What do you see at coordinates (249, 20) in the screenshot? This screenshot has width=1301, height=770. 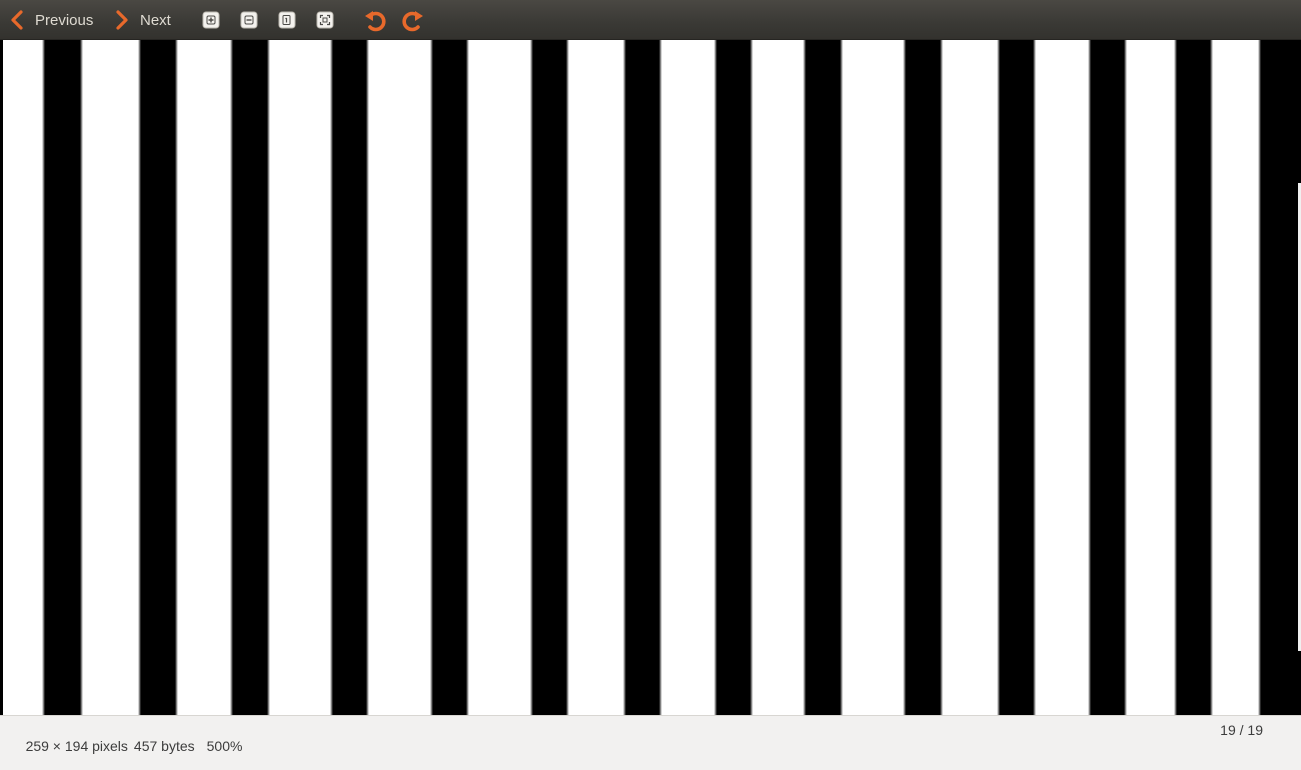 I see `zoom-out-icon` at bounding box center [249, 20].